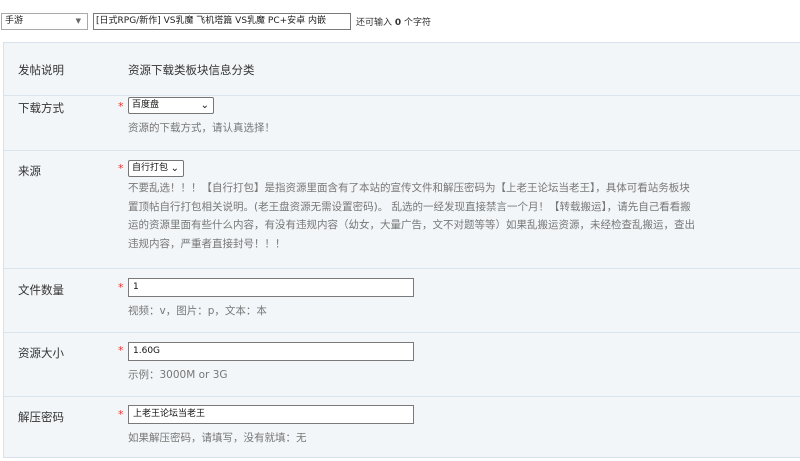  I want to click on category-select-value: 手游, so click(14, 21).